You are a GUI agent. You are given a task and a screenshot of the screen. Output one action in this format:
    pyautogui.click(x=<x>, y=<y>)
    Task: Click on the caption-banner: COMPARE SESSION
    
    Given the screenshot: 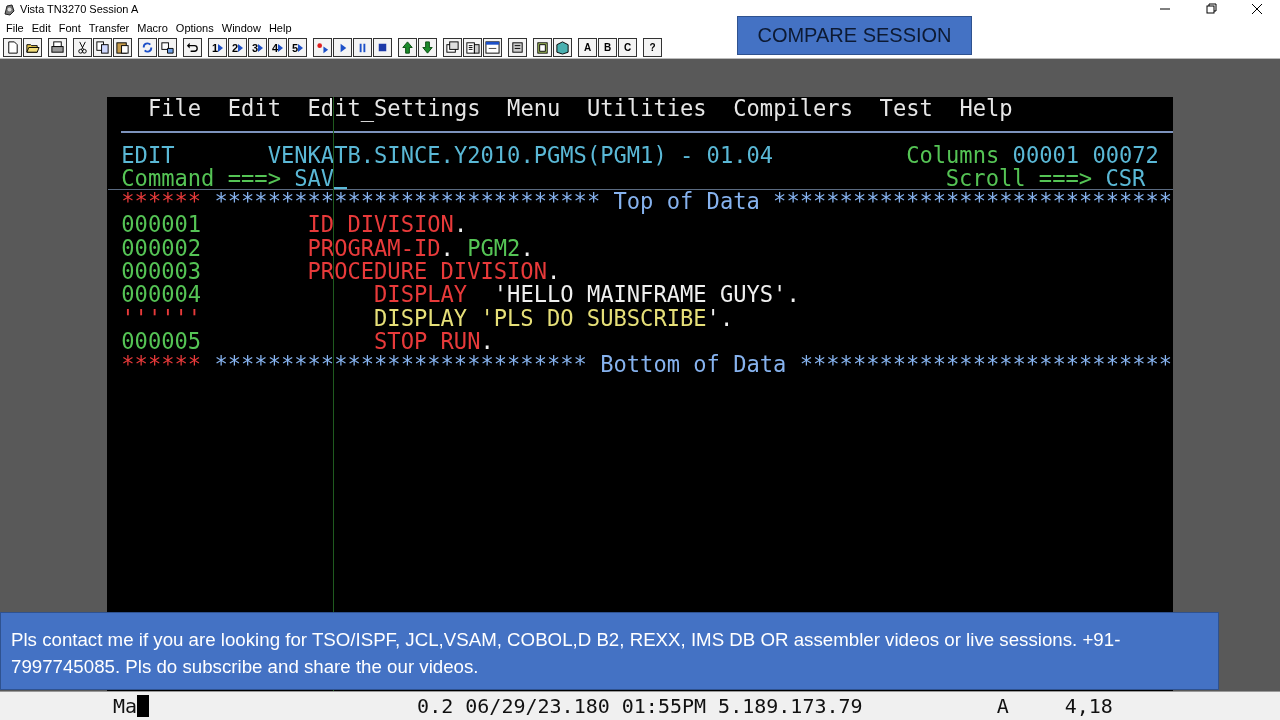 What is the action you would take?
    pyautogui.click(x=854, y=35)
    